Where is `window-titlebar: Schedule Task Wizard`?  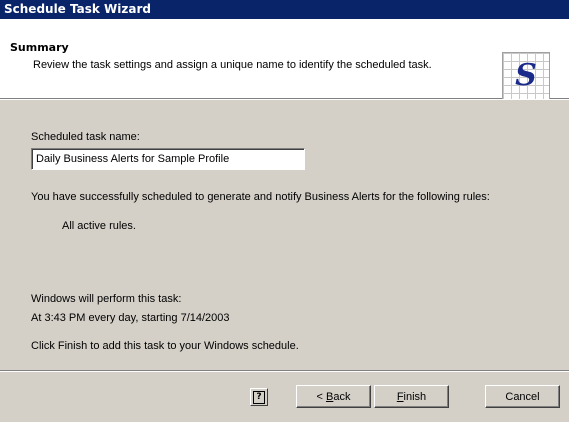 window-titlebar: Schedule Task Wizard is located at coordinates (284, 9).